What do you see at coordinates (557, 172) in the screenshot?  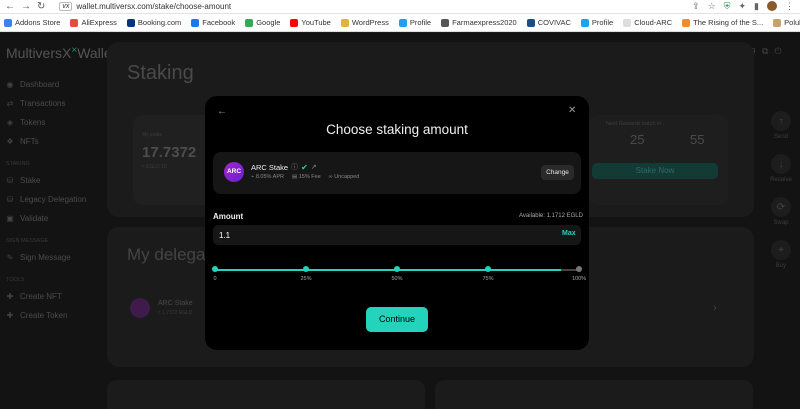 I see `change-provider-button: Change` at bounding box center [557, 172].